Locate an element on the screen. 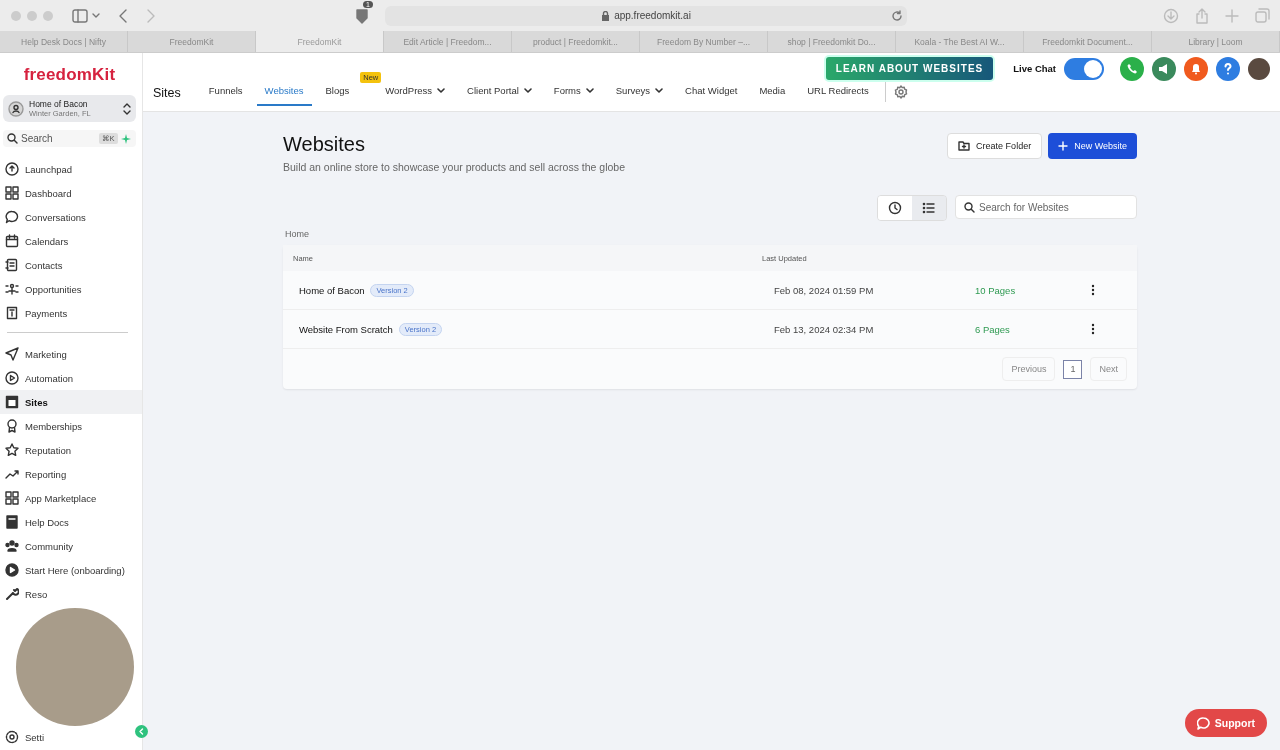 The image size is (1280, 750). award-icon is located at coordinates (12, 426).